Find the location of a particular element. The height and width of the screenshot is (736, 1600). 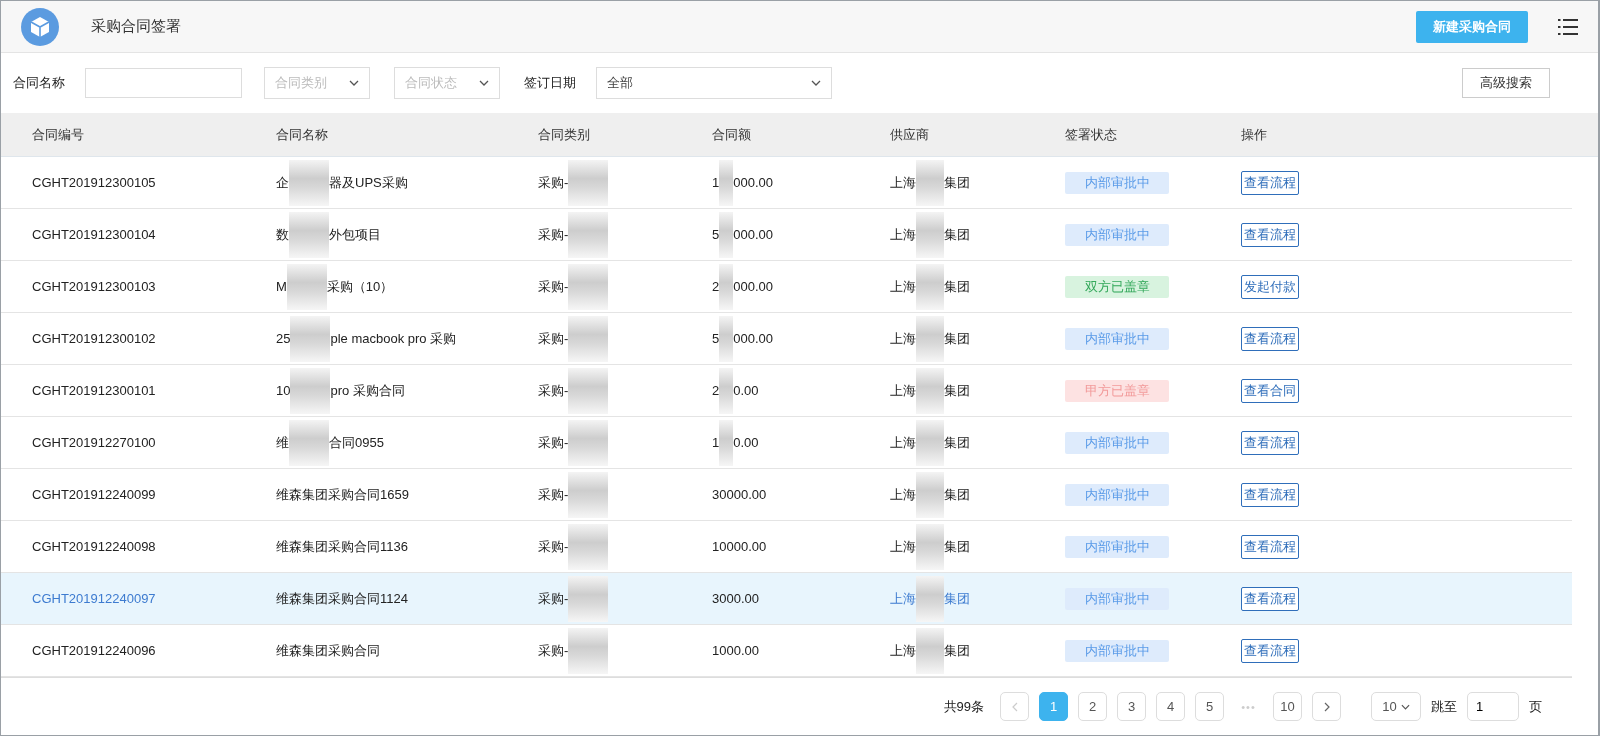

table-row: CGHT201912240096 维森集团采购合同 采购- 1000.00 上海 集团 内部审批中 查看流程 is located at coordinates (786, 651).